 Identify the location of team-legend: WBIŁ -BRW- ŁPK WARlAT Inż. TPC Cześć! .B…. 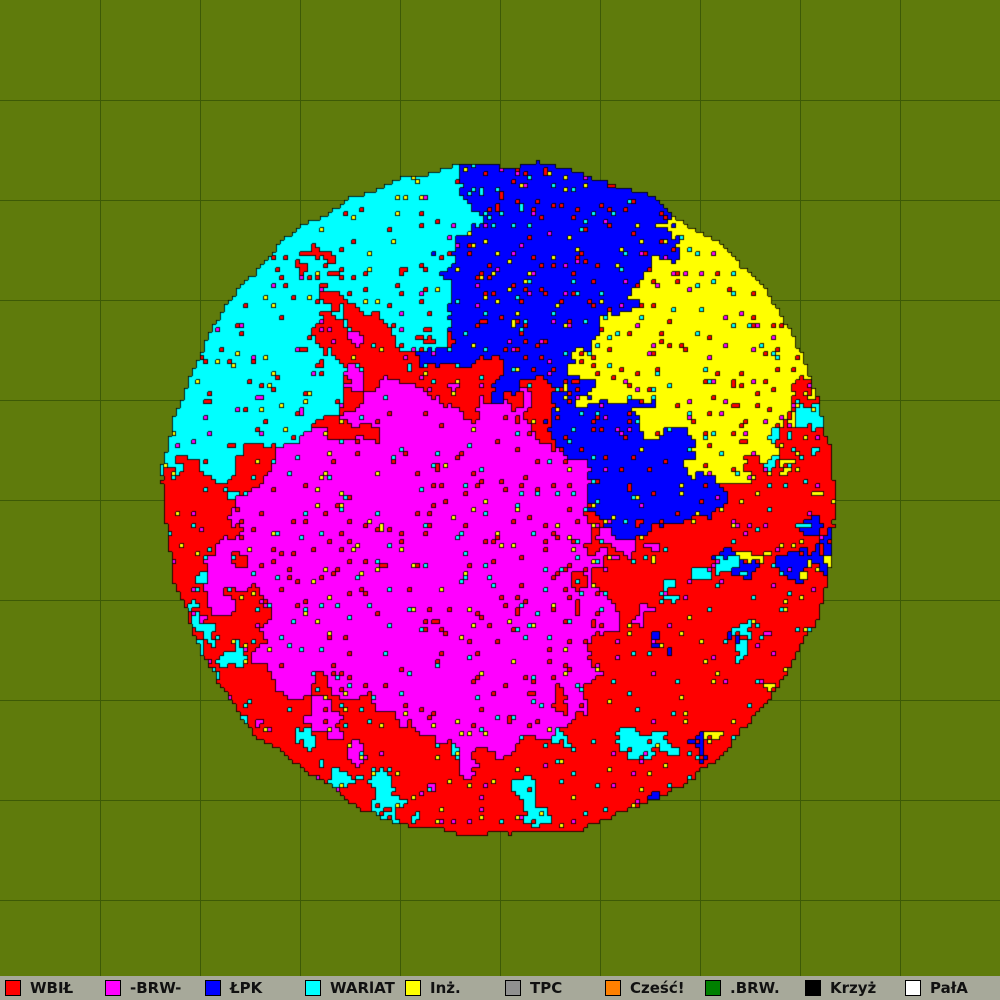
(500, 988).